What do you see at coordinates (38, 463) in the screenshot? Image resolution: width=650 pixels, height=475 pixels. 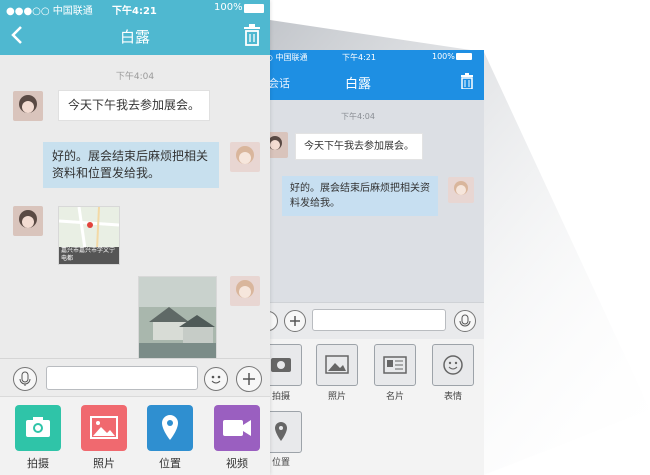 I see `camera-label: 拍摄` at bounding box center [38, 463].